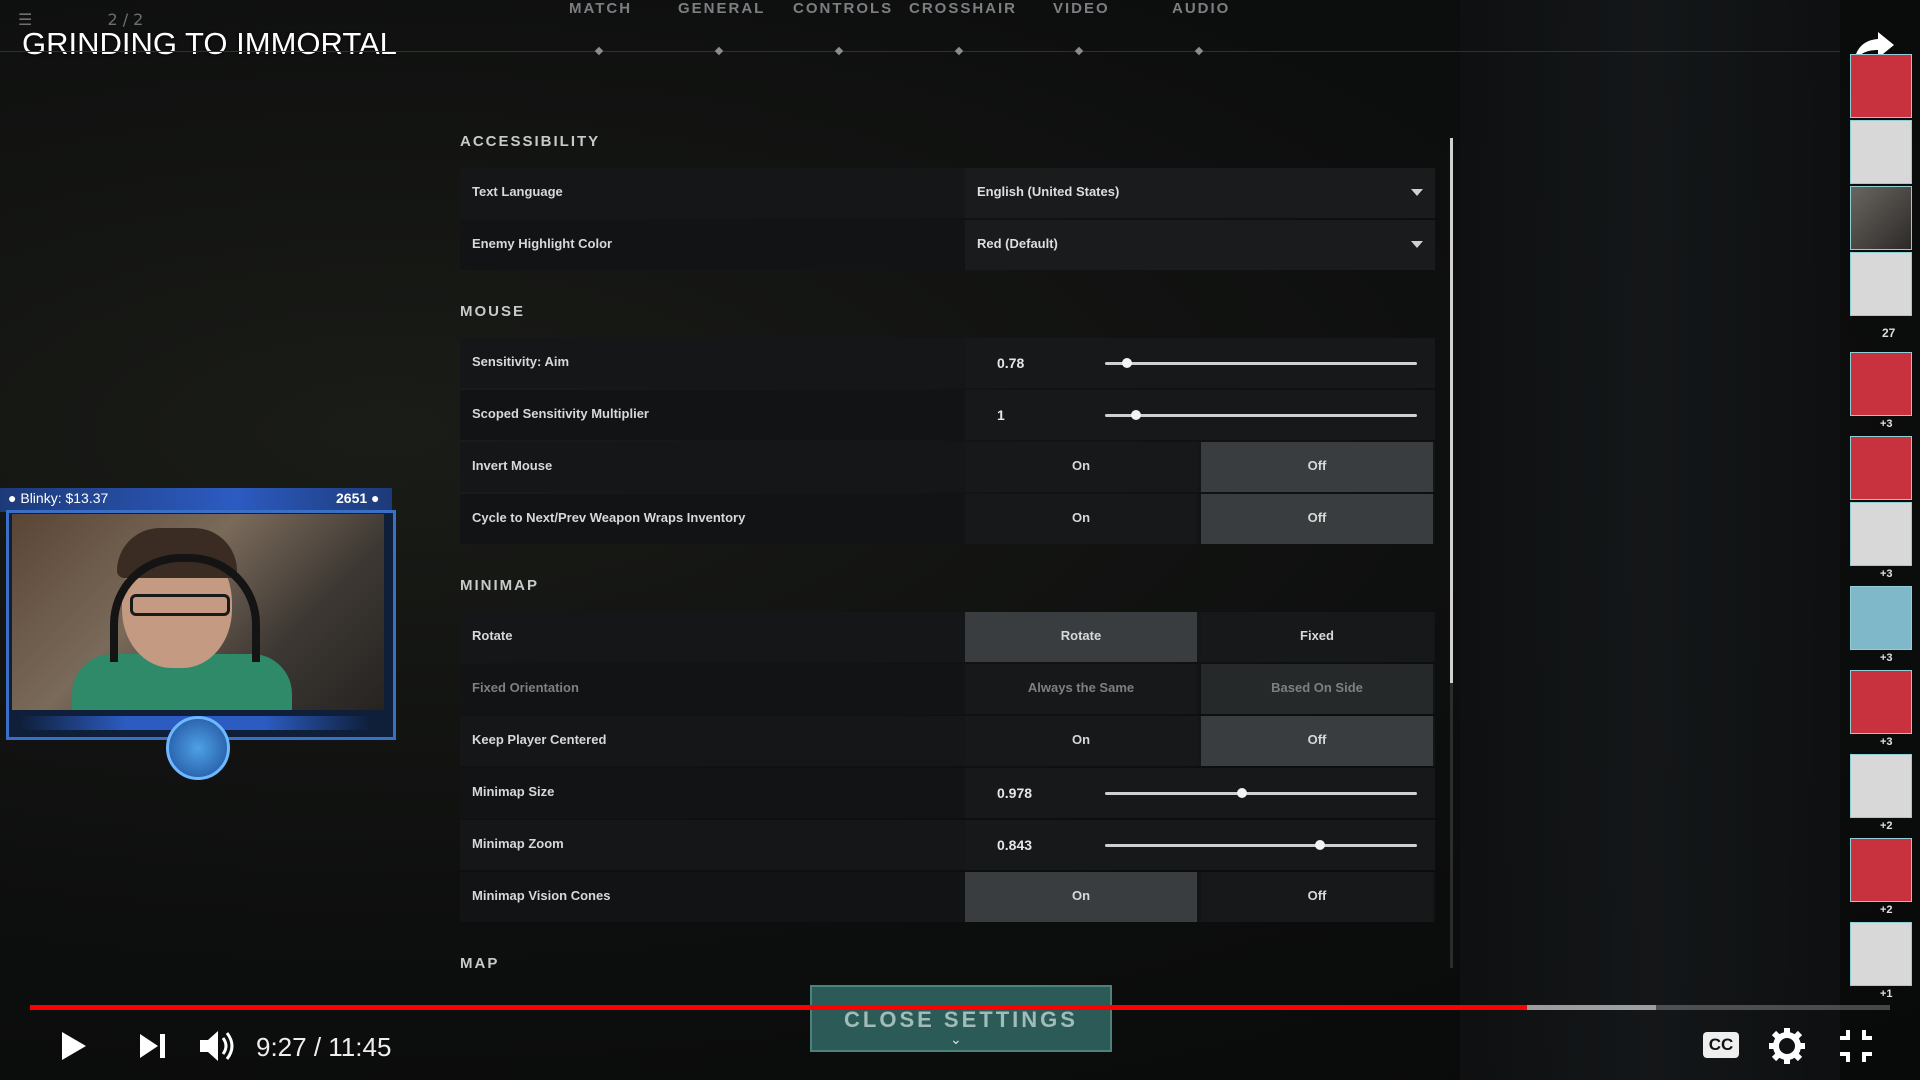 The height and width of the screenshot is (1080, 1920). Describe the element at coordinates (180, 605) in the screenshot. I see `webcam-glasses` at that location.